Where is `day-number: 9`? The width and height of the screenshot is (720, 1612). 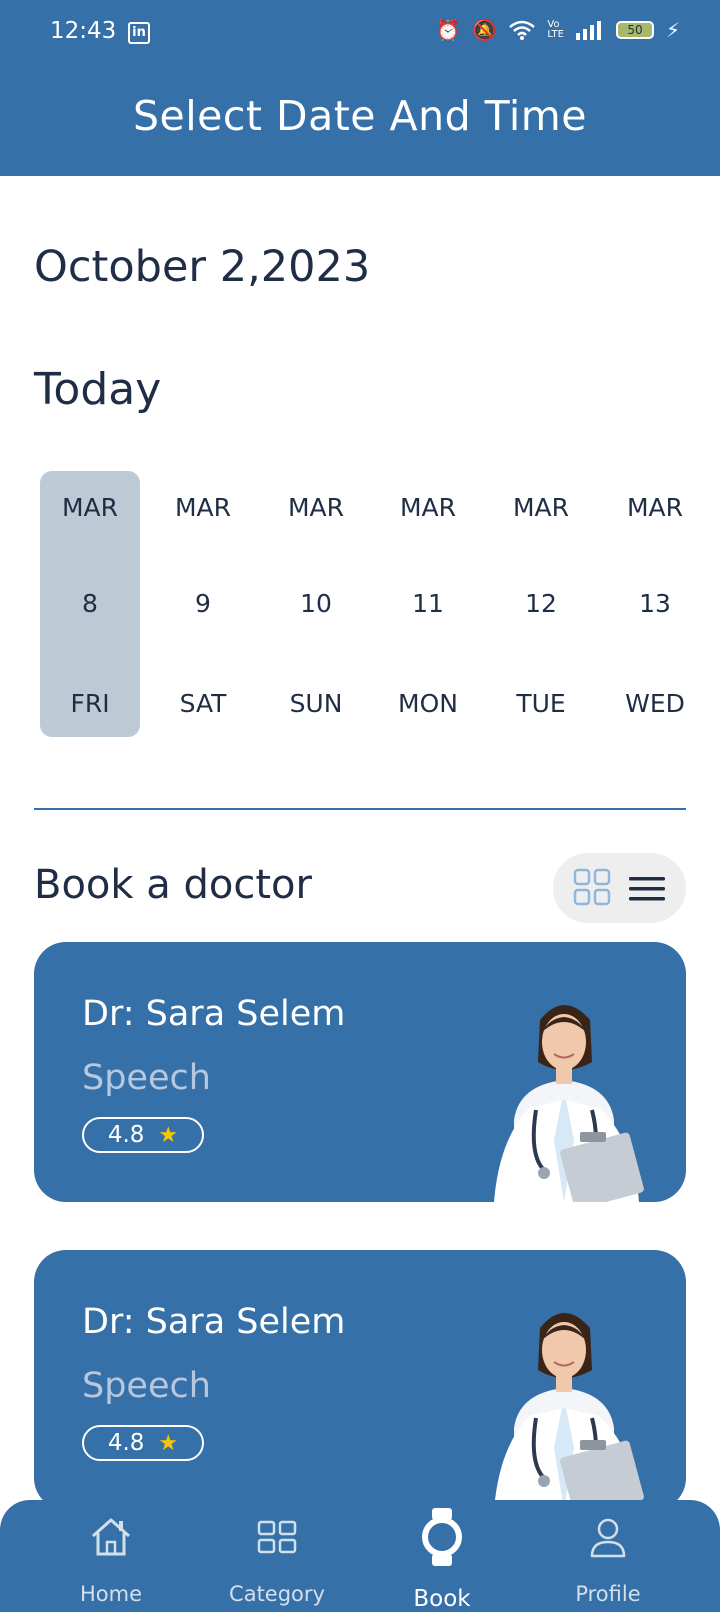 day-number: 9 is located at coordinates (203, 603).